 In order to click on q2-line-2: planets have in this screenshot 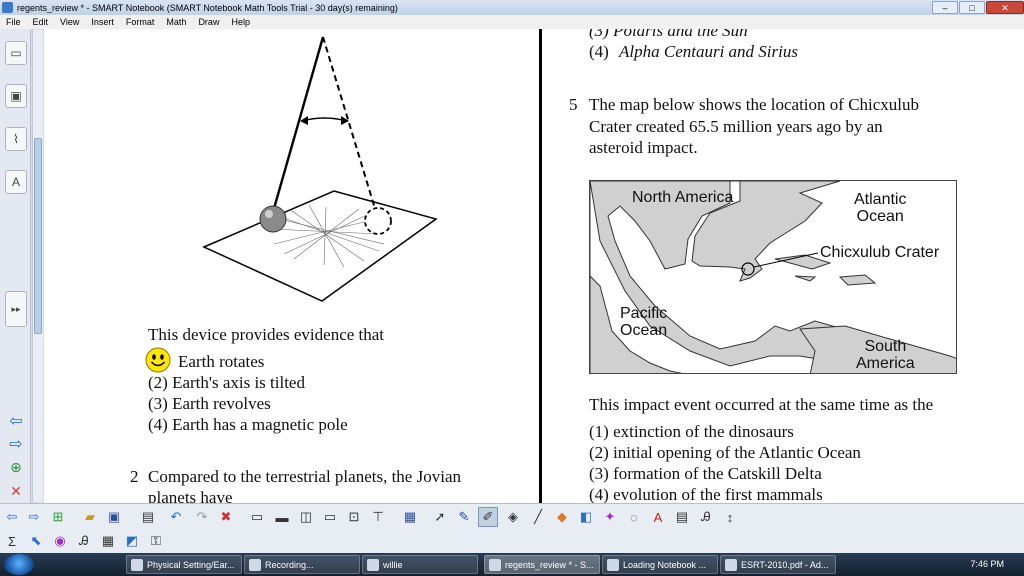, I will do `click(190, 495)`.